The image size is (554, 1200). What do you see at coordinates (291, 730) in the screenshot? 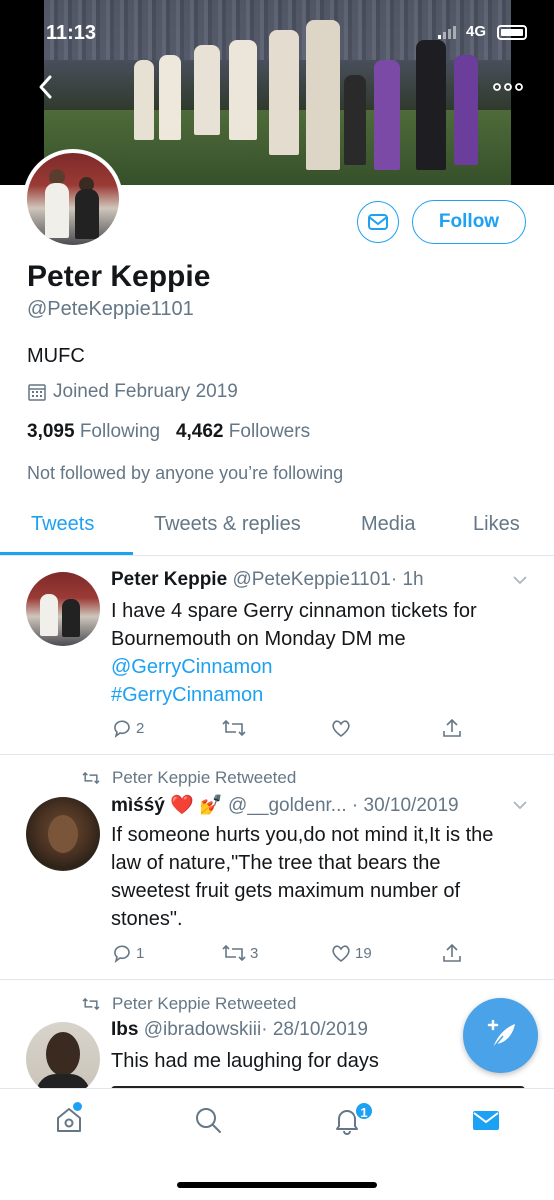
I see `tweet-actions: 2` at bounding box center [291, 730].